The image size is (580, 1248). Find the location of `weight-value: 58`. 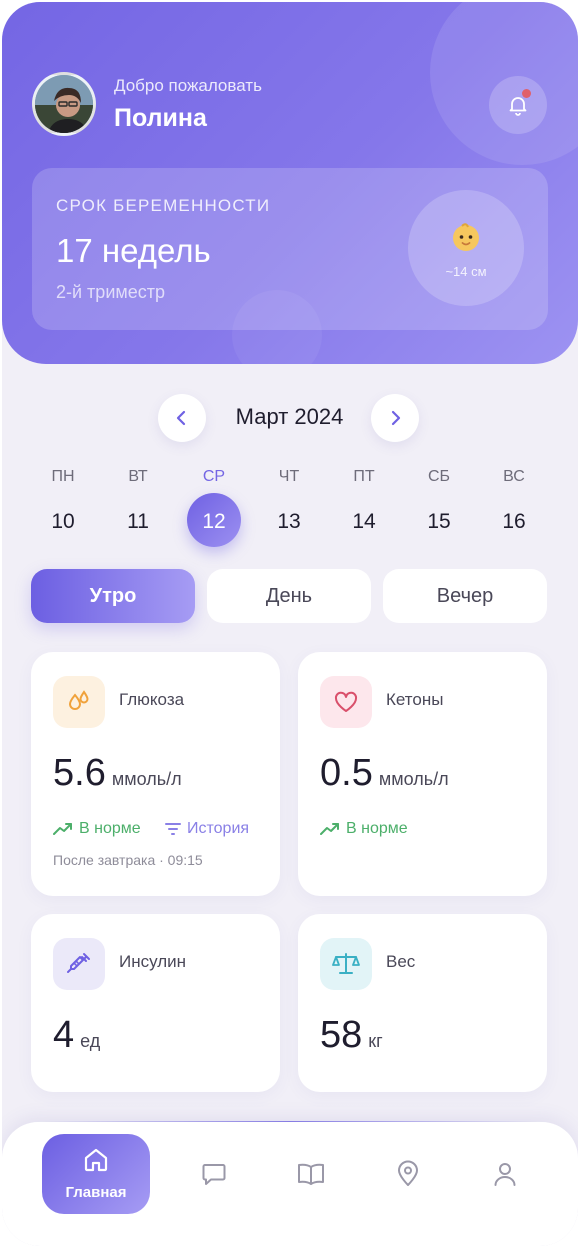

weight-value: 58 is located at coordinates (341, 1035).